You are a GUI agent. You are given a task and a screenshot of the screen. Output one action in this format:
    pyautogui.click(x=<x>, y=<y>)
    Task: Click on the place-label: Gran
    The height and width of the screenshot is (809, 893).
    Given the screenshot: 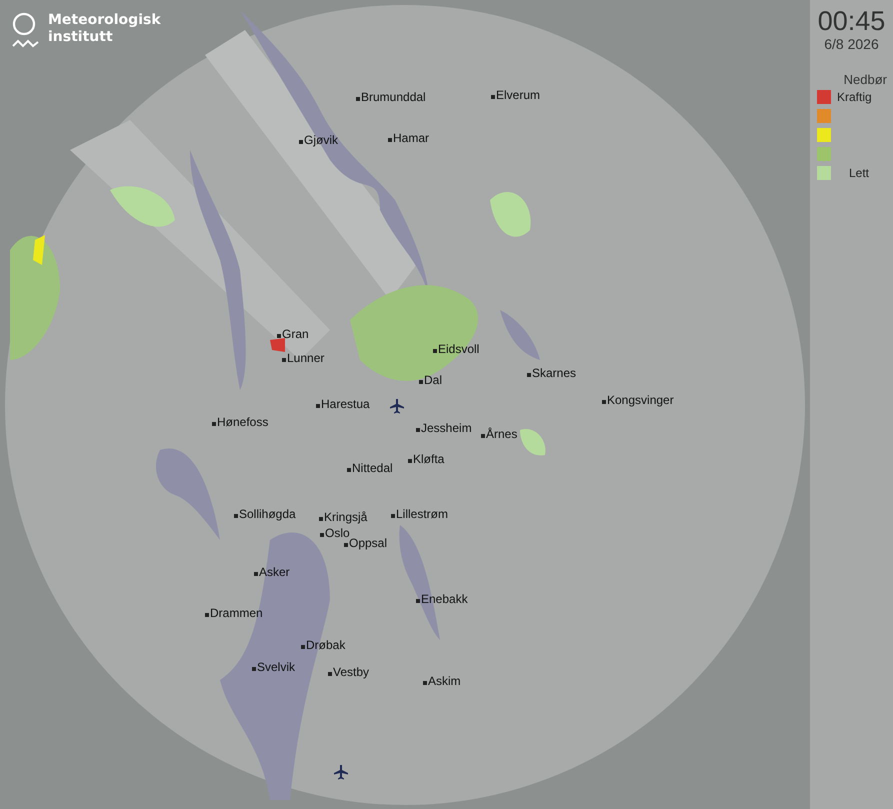 What is the action you would take?
    pyautogui.click(x=295, y=334)
    